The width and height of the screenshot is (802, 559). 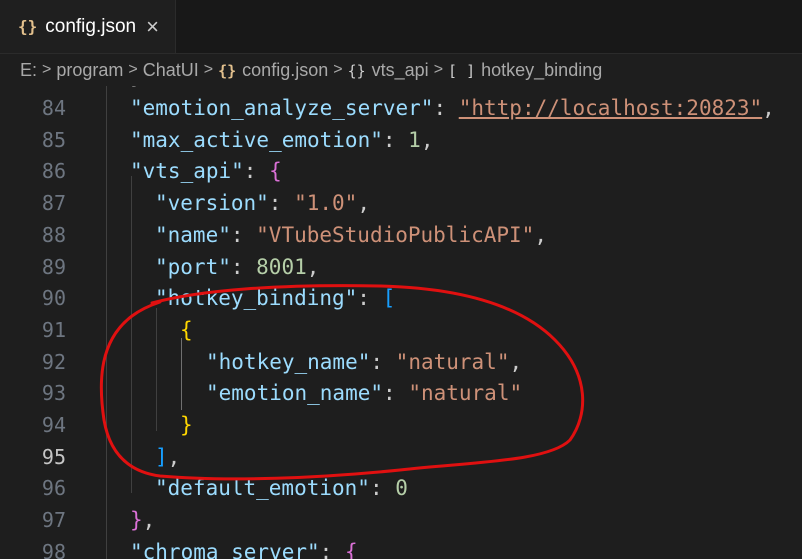 I want to click on breadcrumb-item-vts-api: {} vts_api, so click(x=388, y=70).